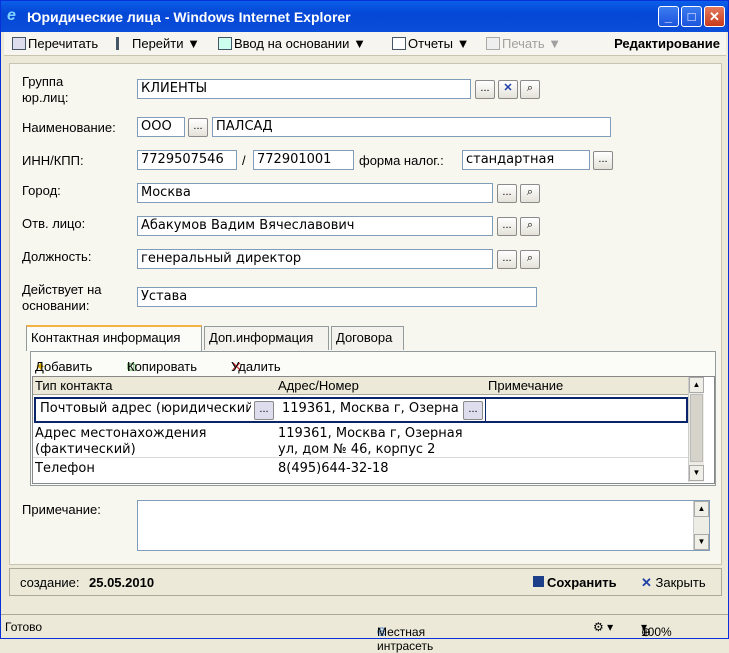 This screenshot has height=653, width=729. What do you see at coordinates (65, 468) in the screenshot?
I see `contact-type-cell: Телефон` at bounding box center [65, 468].